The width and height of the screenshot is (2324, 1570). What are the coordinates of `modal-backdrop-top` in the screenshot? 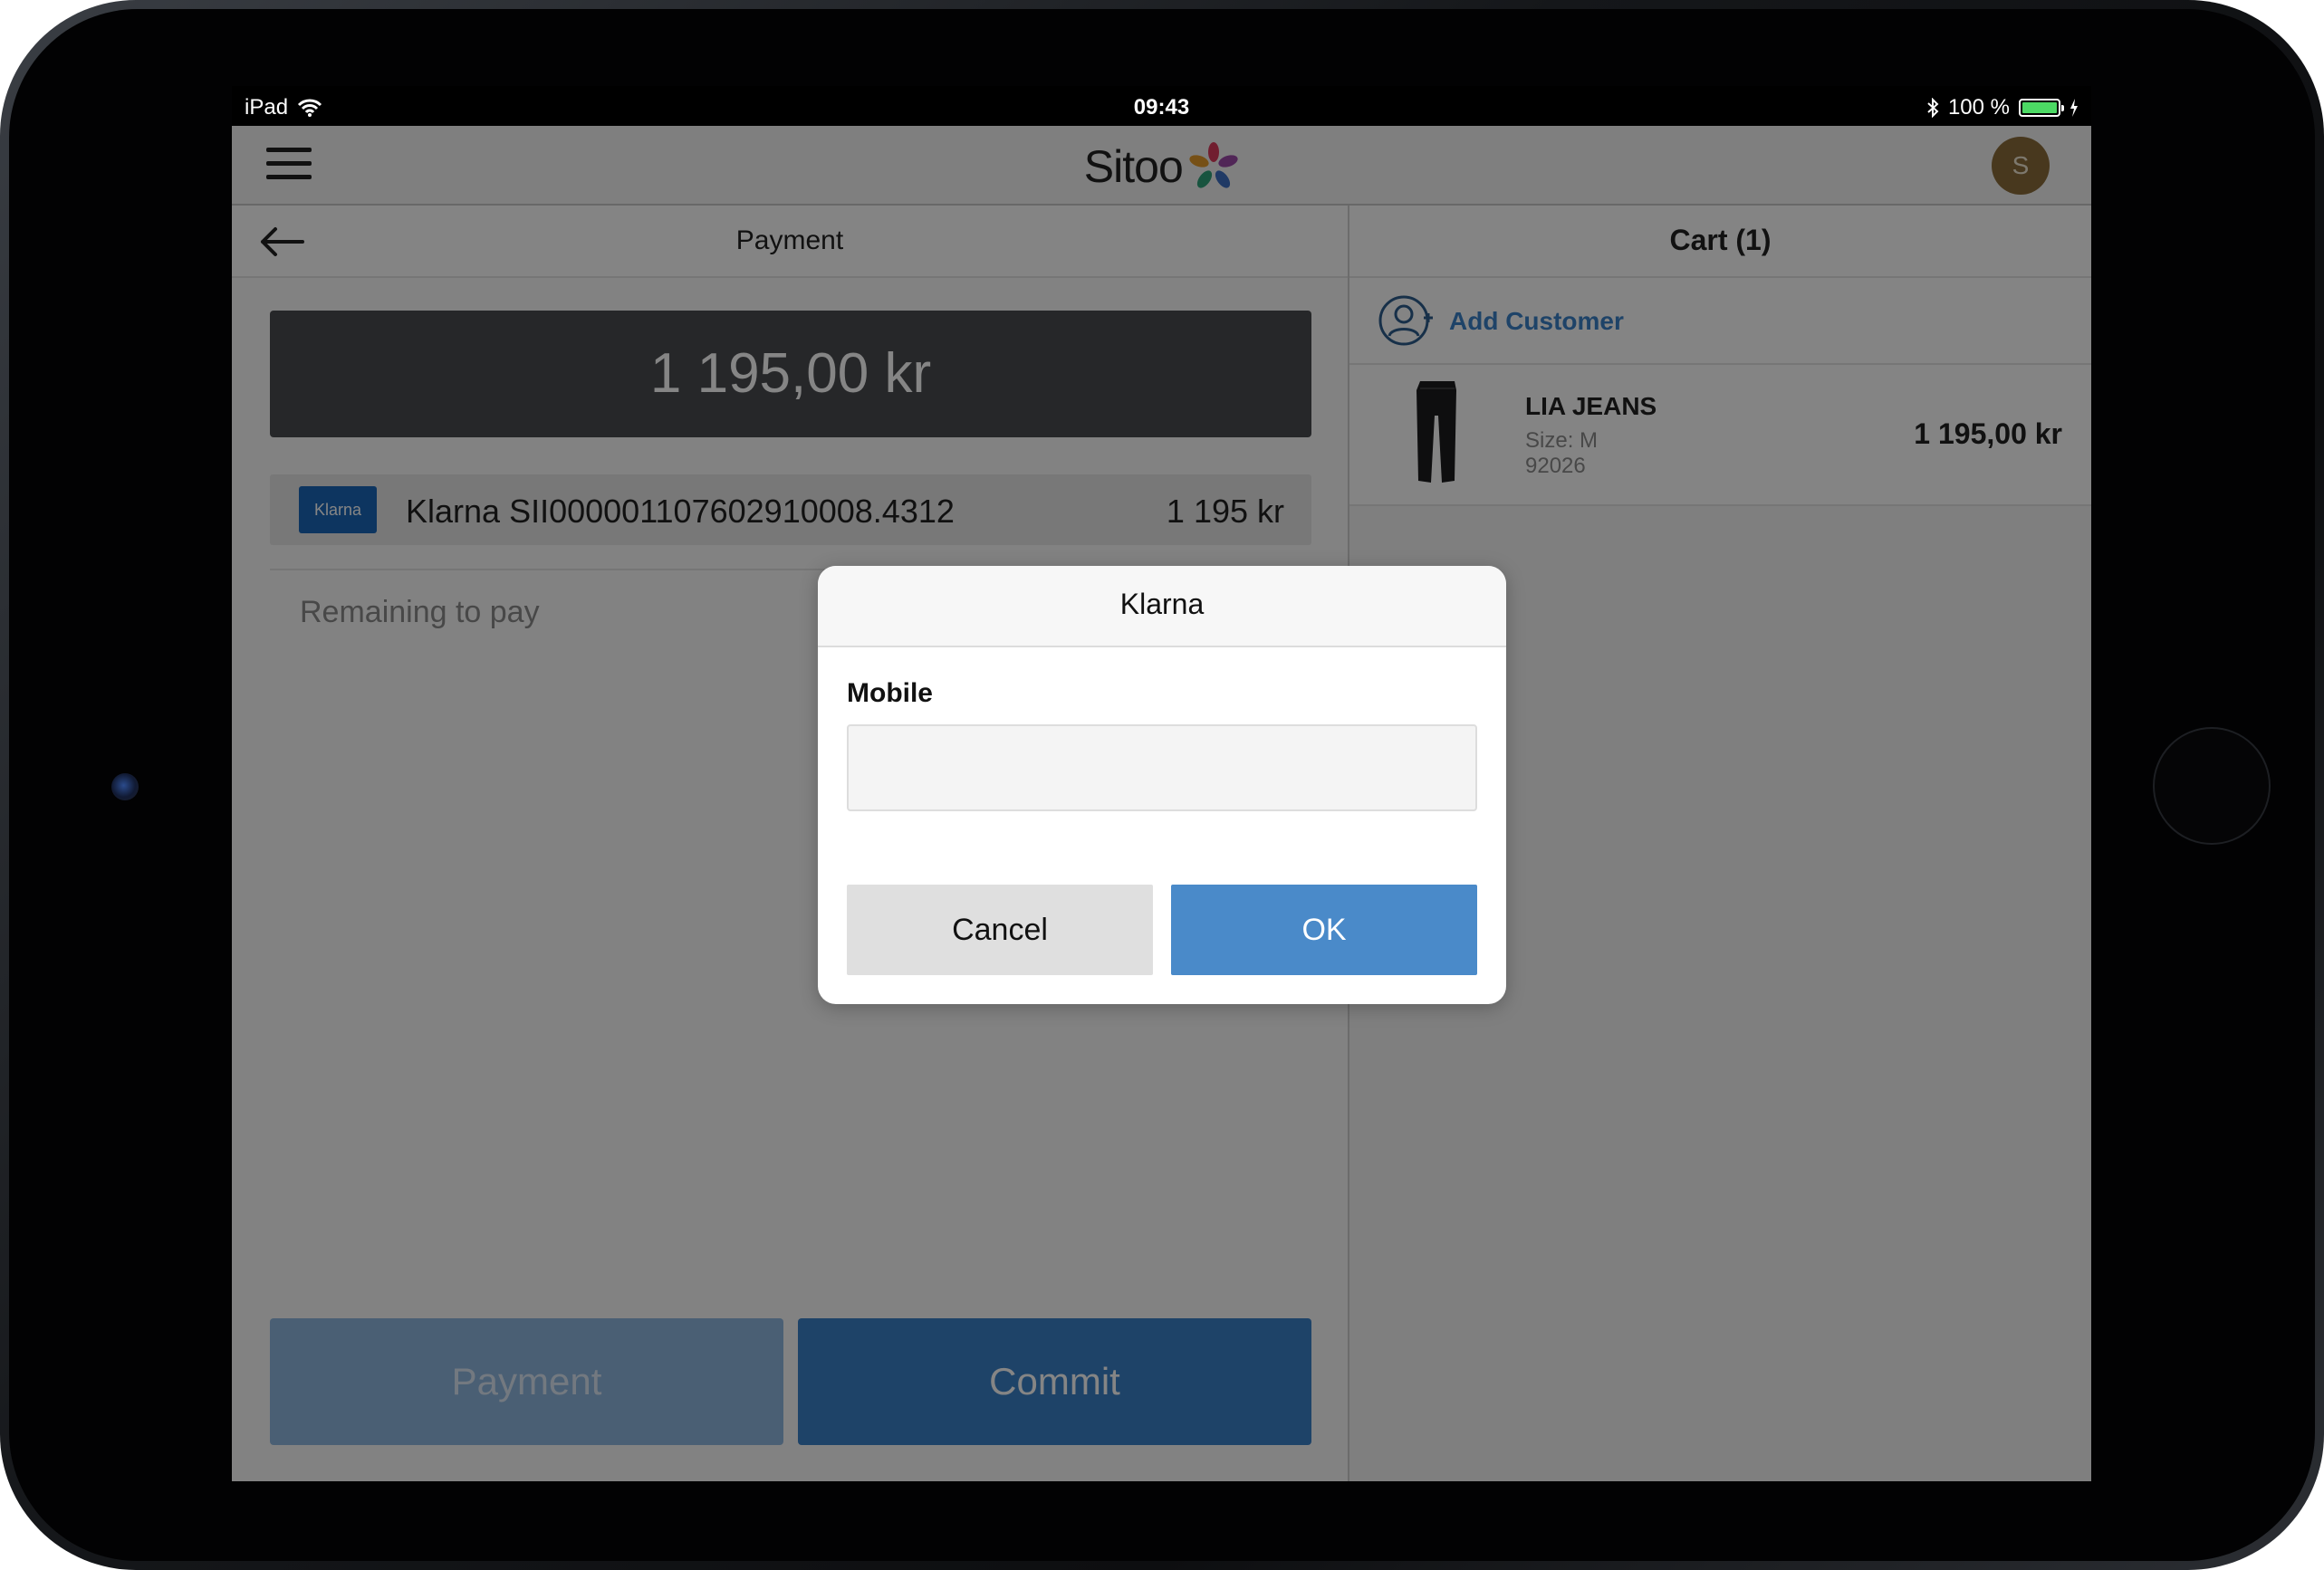 It's located at (1161, 166).